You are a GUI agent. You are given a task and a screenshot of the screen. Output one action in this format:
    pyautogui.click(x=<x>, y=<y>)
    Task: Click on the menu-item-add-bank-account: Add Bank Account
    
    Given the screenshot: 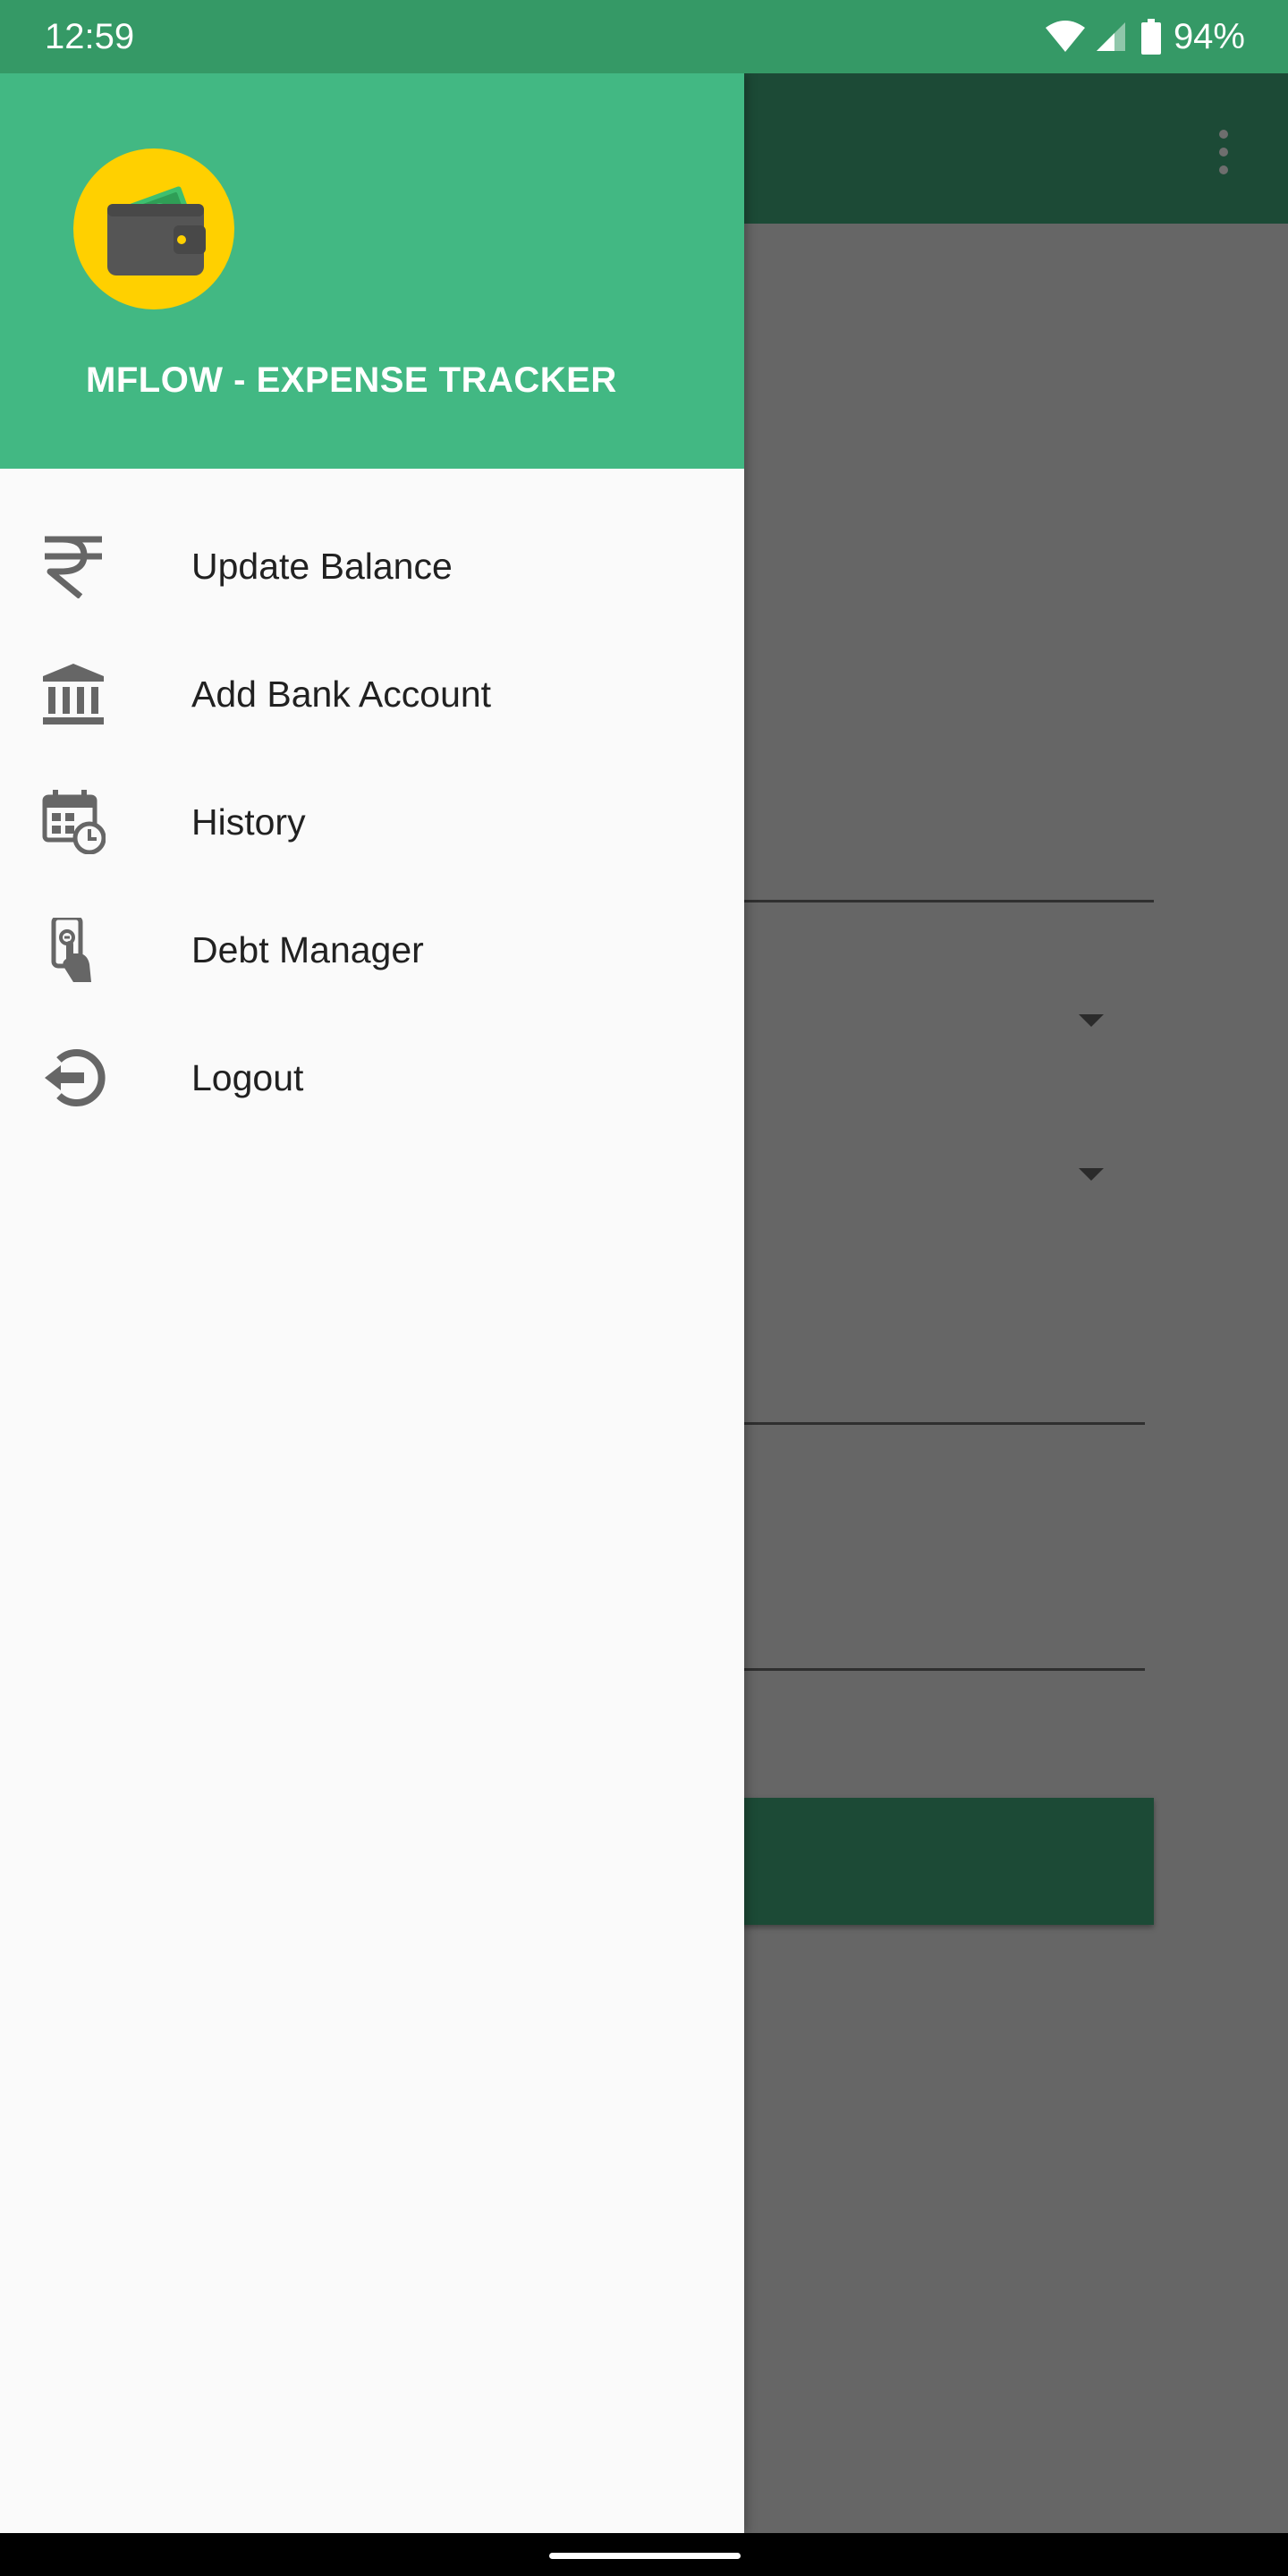 What is the action you would take?
    pyautogui.click(x=372, y=694)
    